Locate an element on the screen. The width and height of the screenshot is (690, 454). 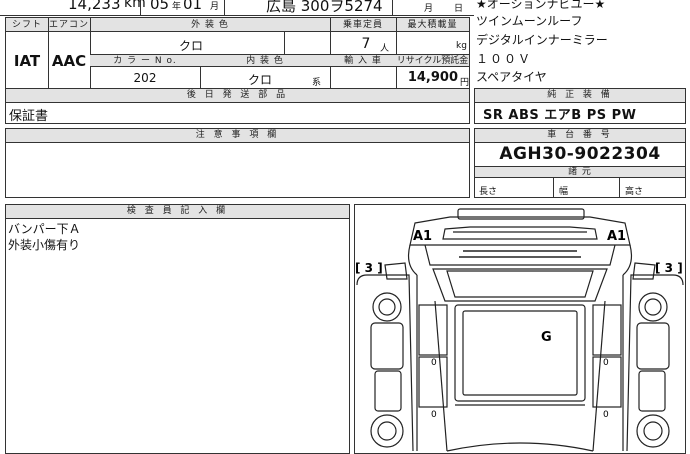
chassis-no-value: AGH30-9022304 is located at coordinates (580, 154).